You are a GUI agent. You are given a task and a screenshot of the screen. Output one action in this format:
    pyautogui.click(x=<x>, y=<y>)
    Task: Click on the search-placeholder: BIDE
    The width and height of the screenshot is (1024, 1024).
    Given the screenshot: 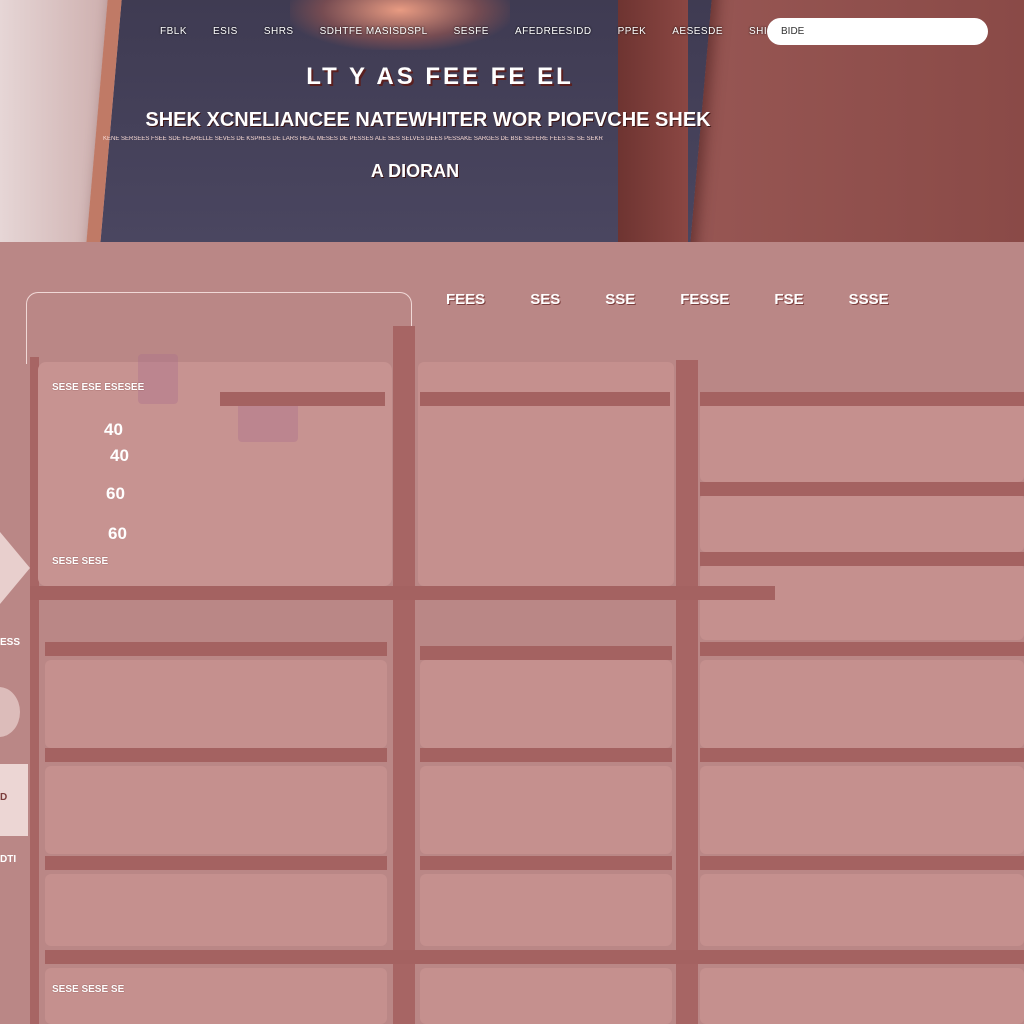 What is the action you would take?
    pyautogui.click(x=793, y=31)
    